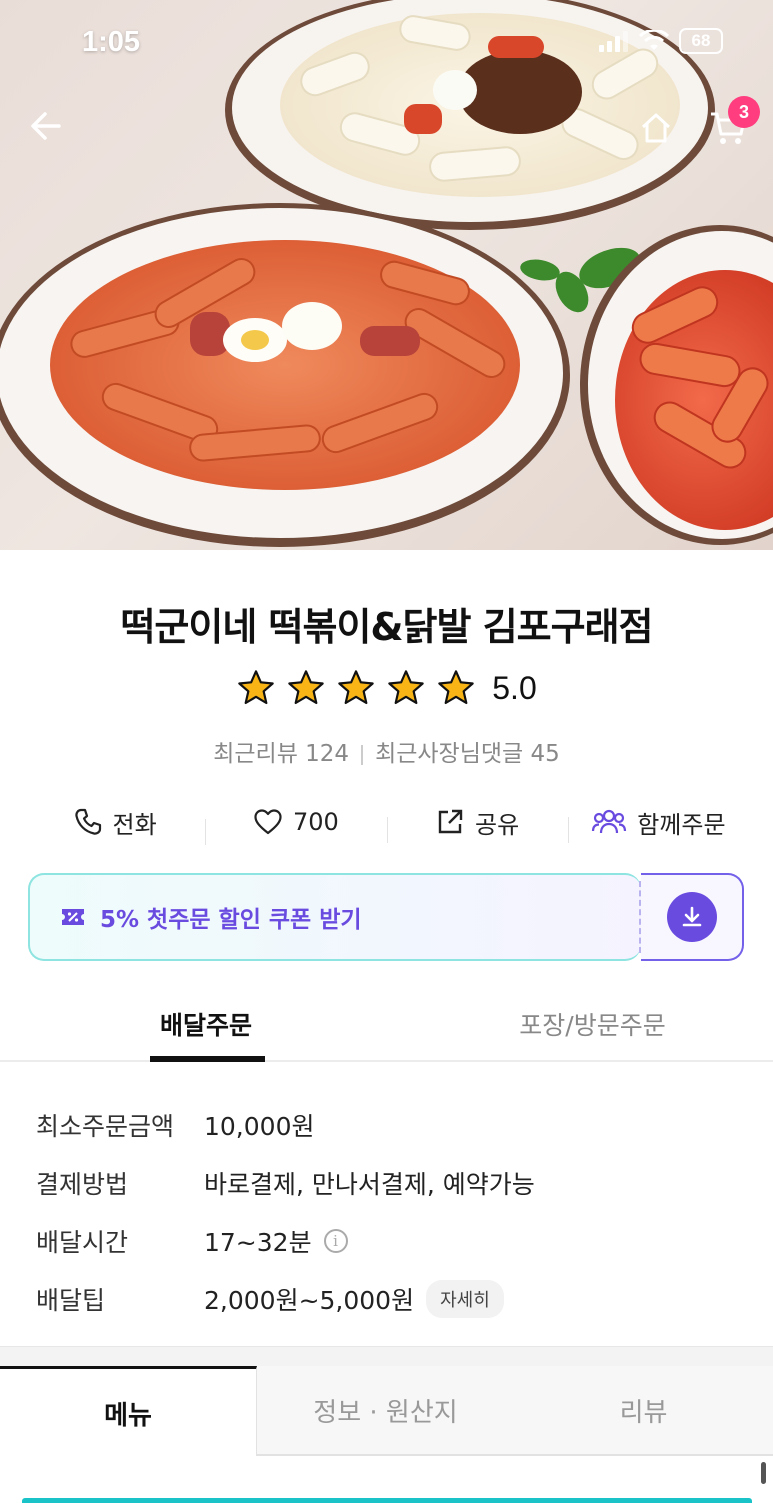 The height and width of the screenshot is (1503, 773). Describe the element at coordinates (128, 1411) in the screenshot. I see `tab-menu: 메뉴` at that location.